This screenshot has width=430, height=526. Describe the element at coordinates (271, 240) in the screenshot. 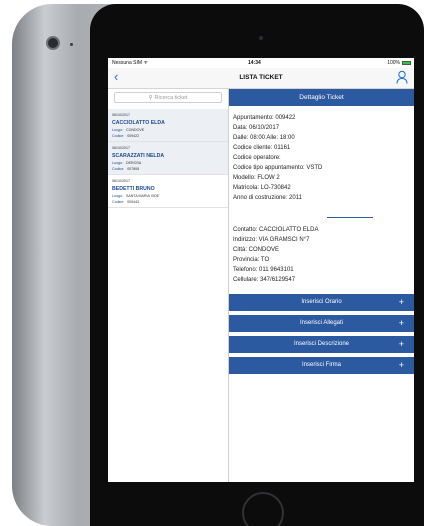

I see `detail-indirizzo: Indirizzo: VIA GRAMSCI N°7` at that location.